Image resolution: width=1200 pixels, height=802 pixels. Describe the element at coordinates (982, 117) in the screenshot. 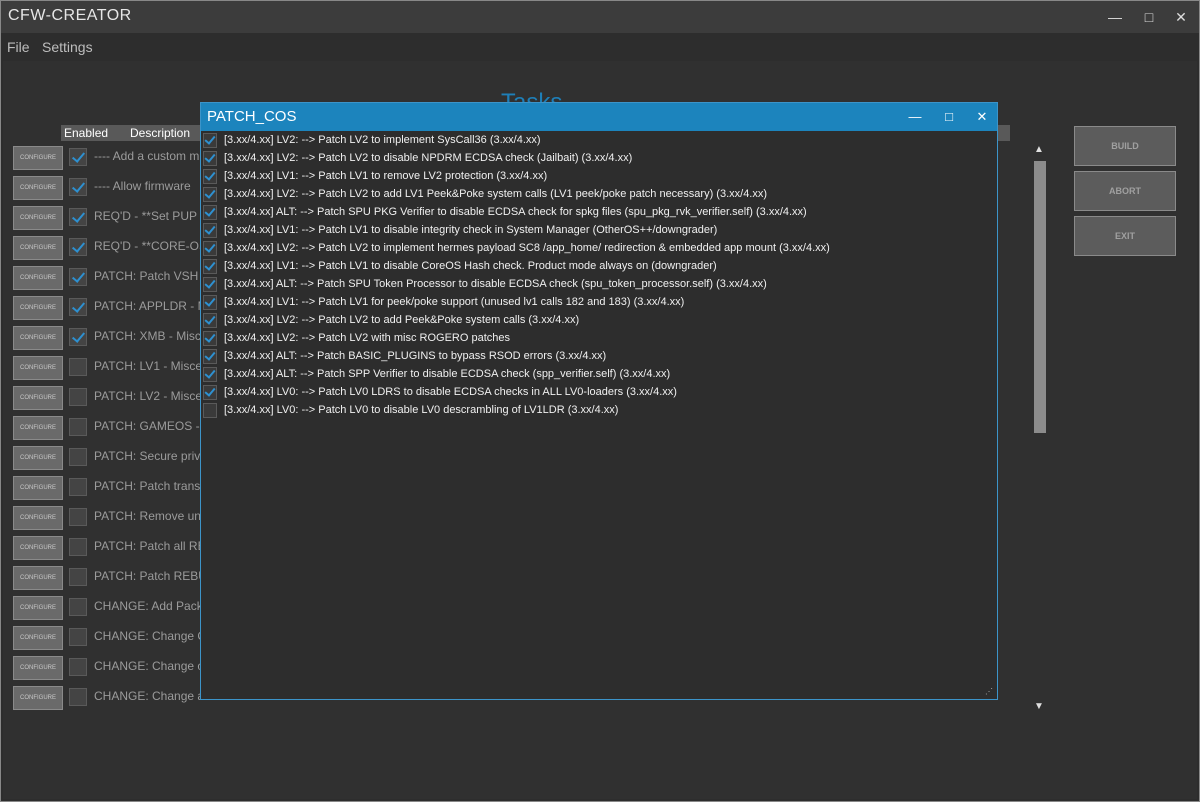

I see `dialog-close-button: ✕` at that location.